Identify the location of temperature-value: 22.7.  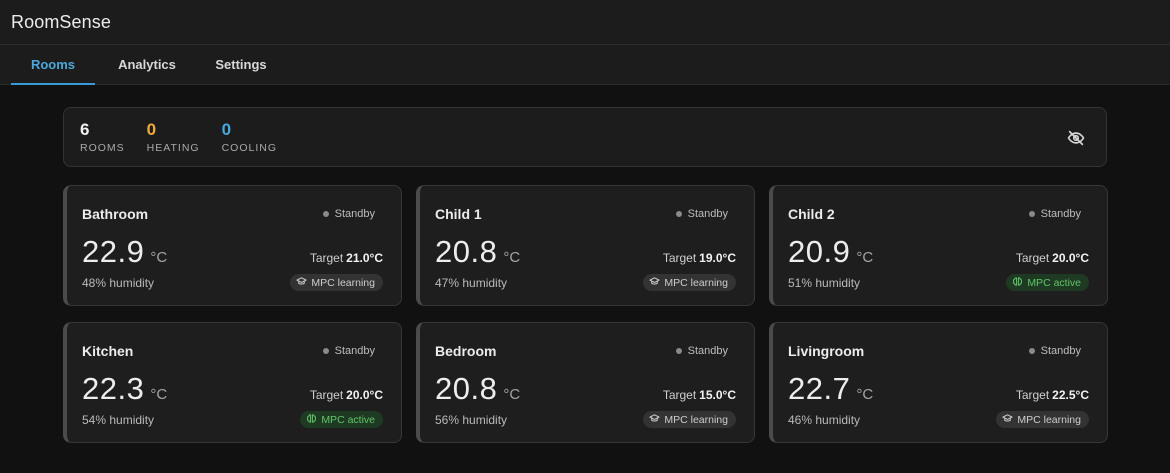
(819, 388).